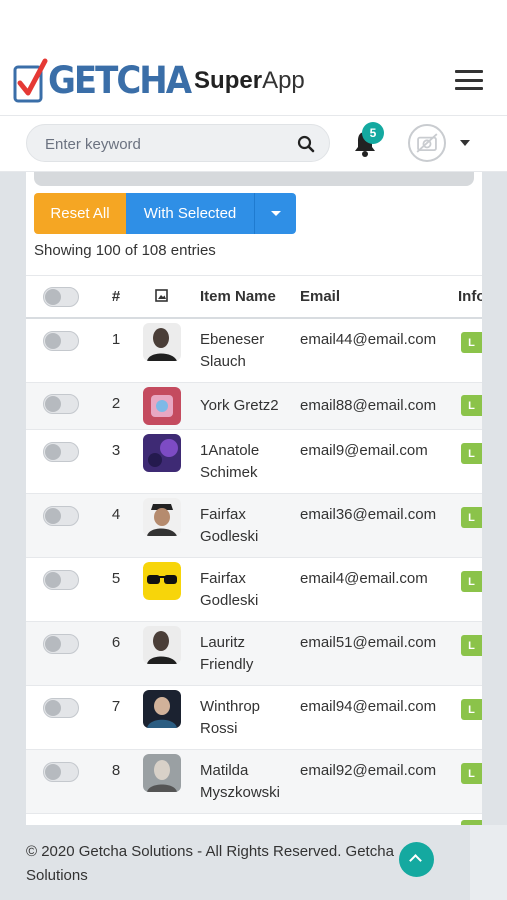 Image resolution: width=507 pixels, height=900 pixels. Describe the element at coordinates (238, 296) in the screenshot. I see `column-item-name: Item Name` at that location.